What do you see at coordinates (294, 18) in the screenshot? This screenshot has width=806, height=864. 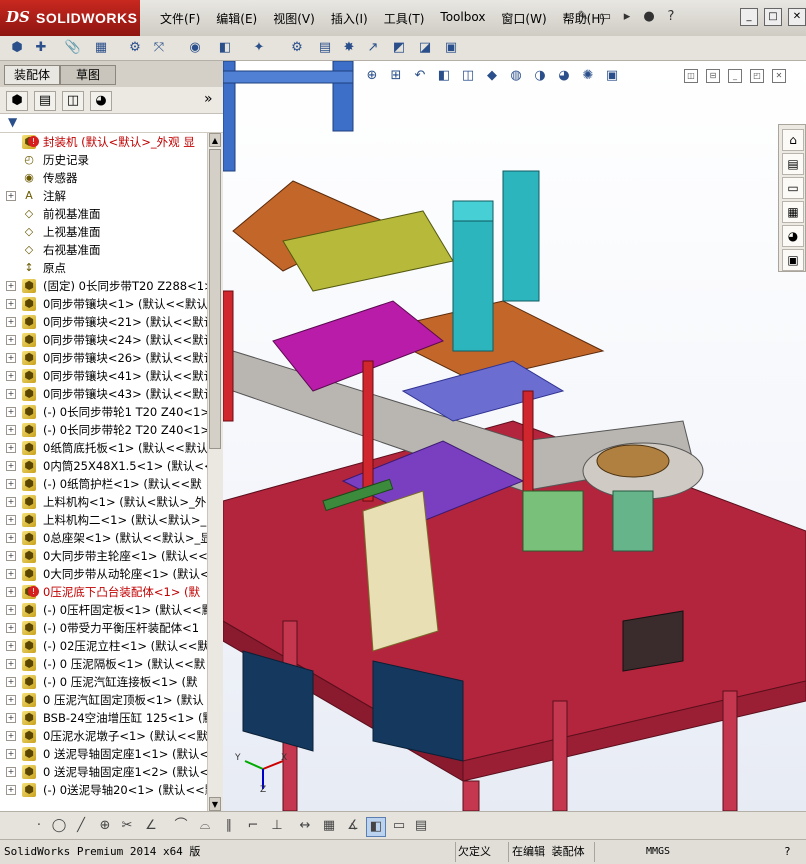 I see `menu-view: 视图(V)` at bounding box center [294, 18].